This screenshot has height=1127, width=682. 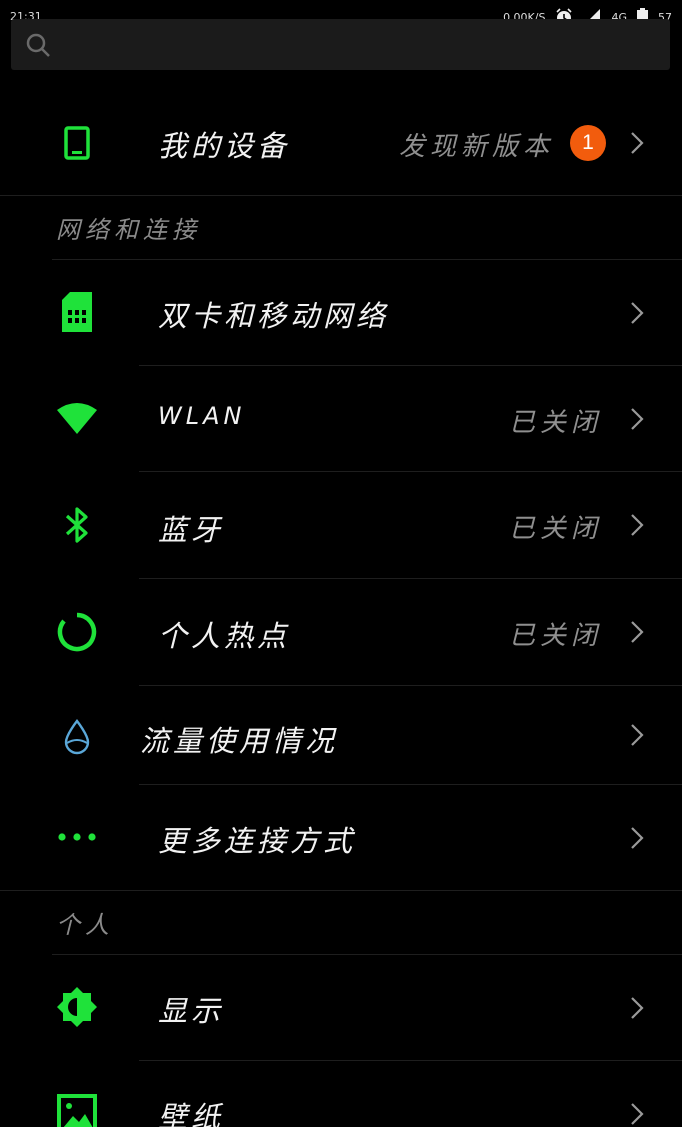 I want to click on more-connections-row: 更多连接方式, so click(x=341, y=837).